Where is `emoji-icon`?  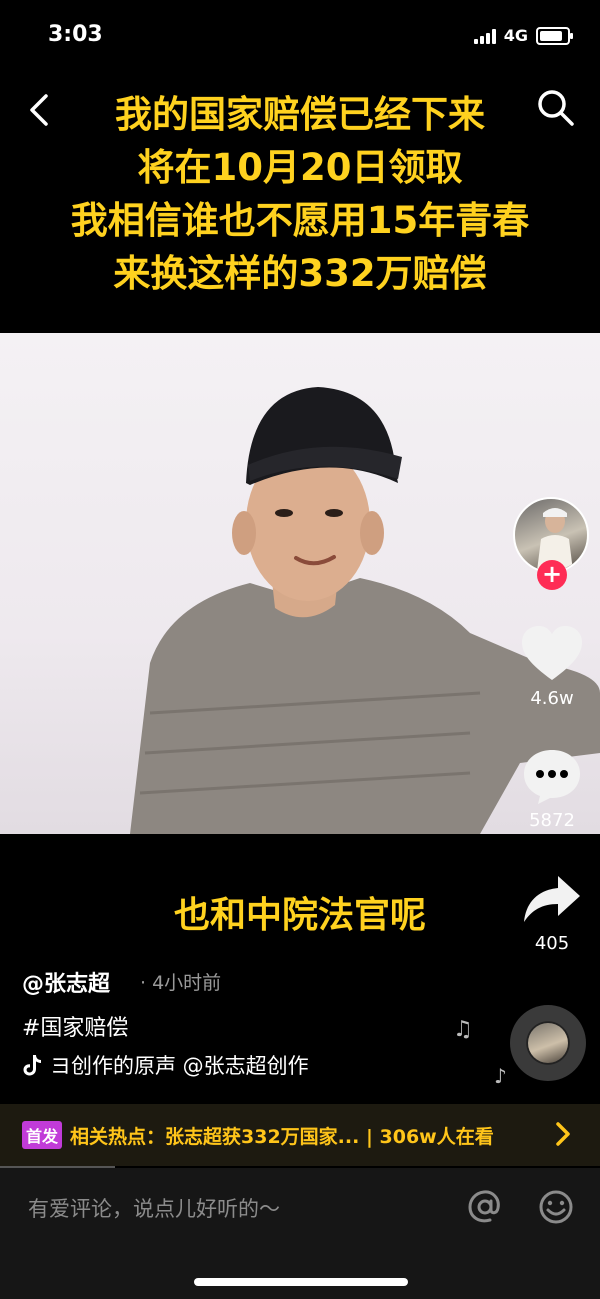
emoji-icon is located at coordinates (556, 1207).